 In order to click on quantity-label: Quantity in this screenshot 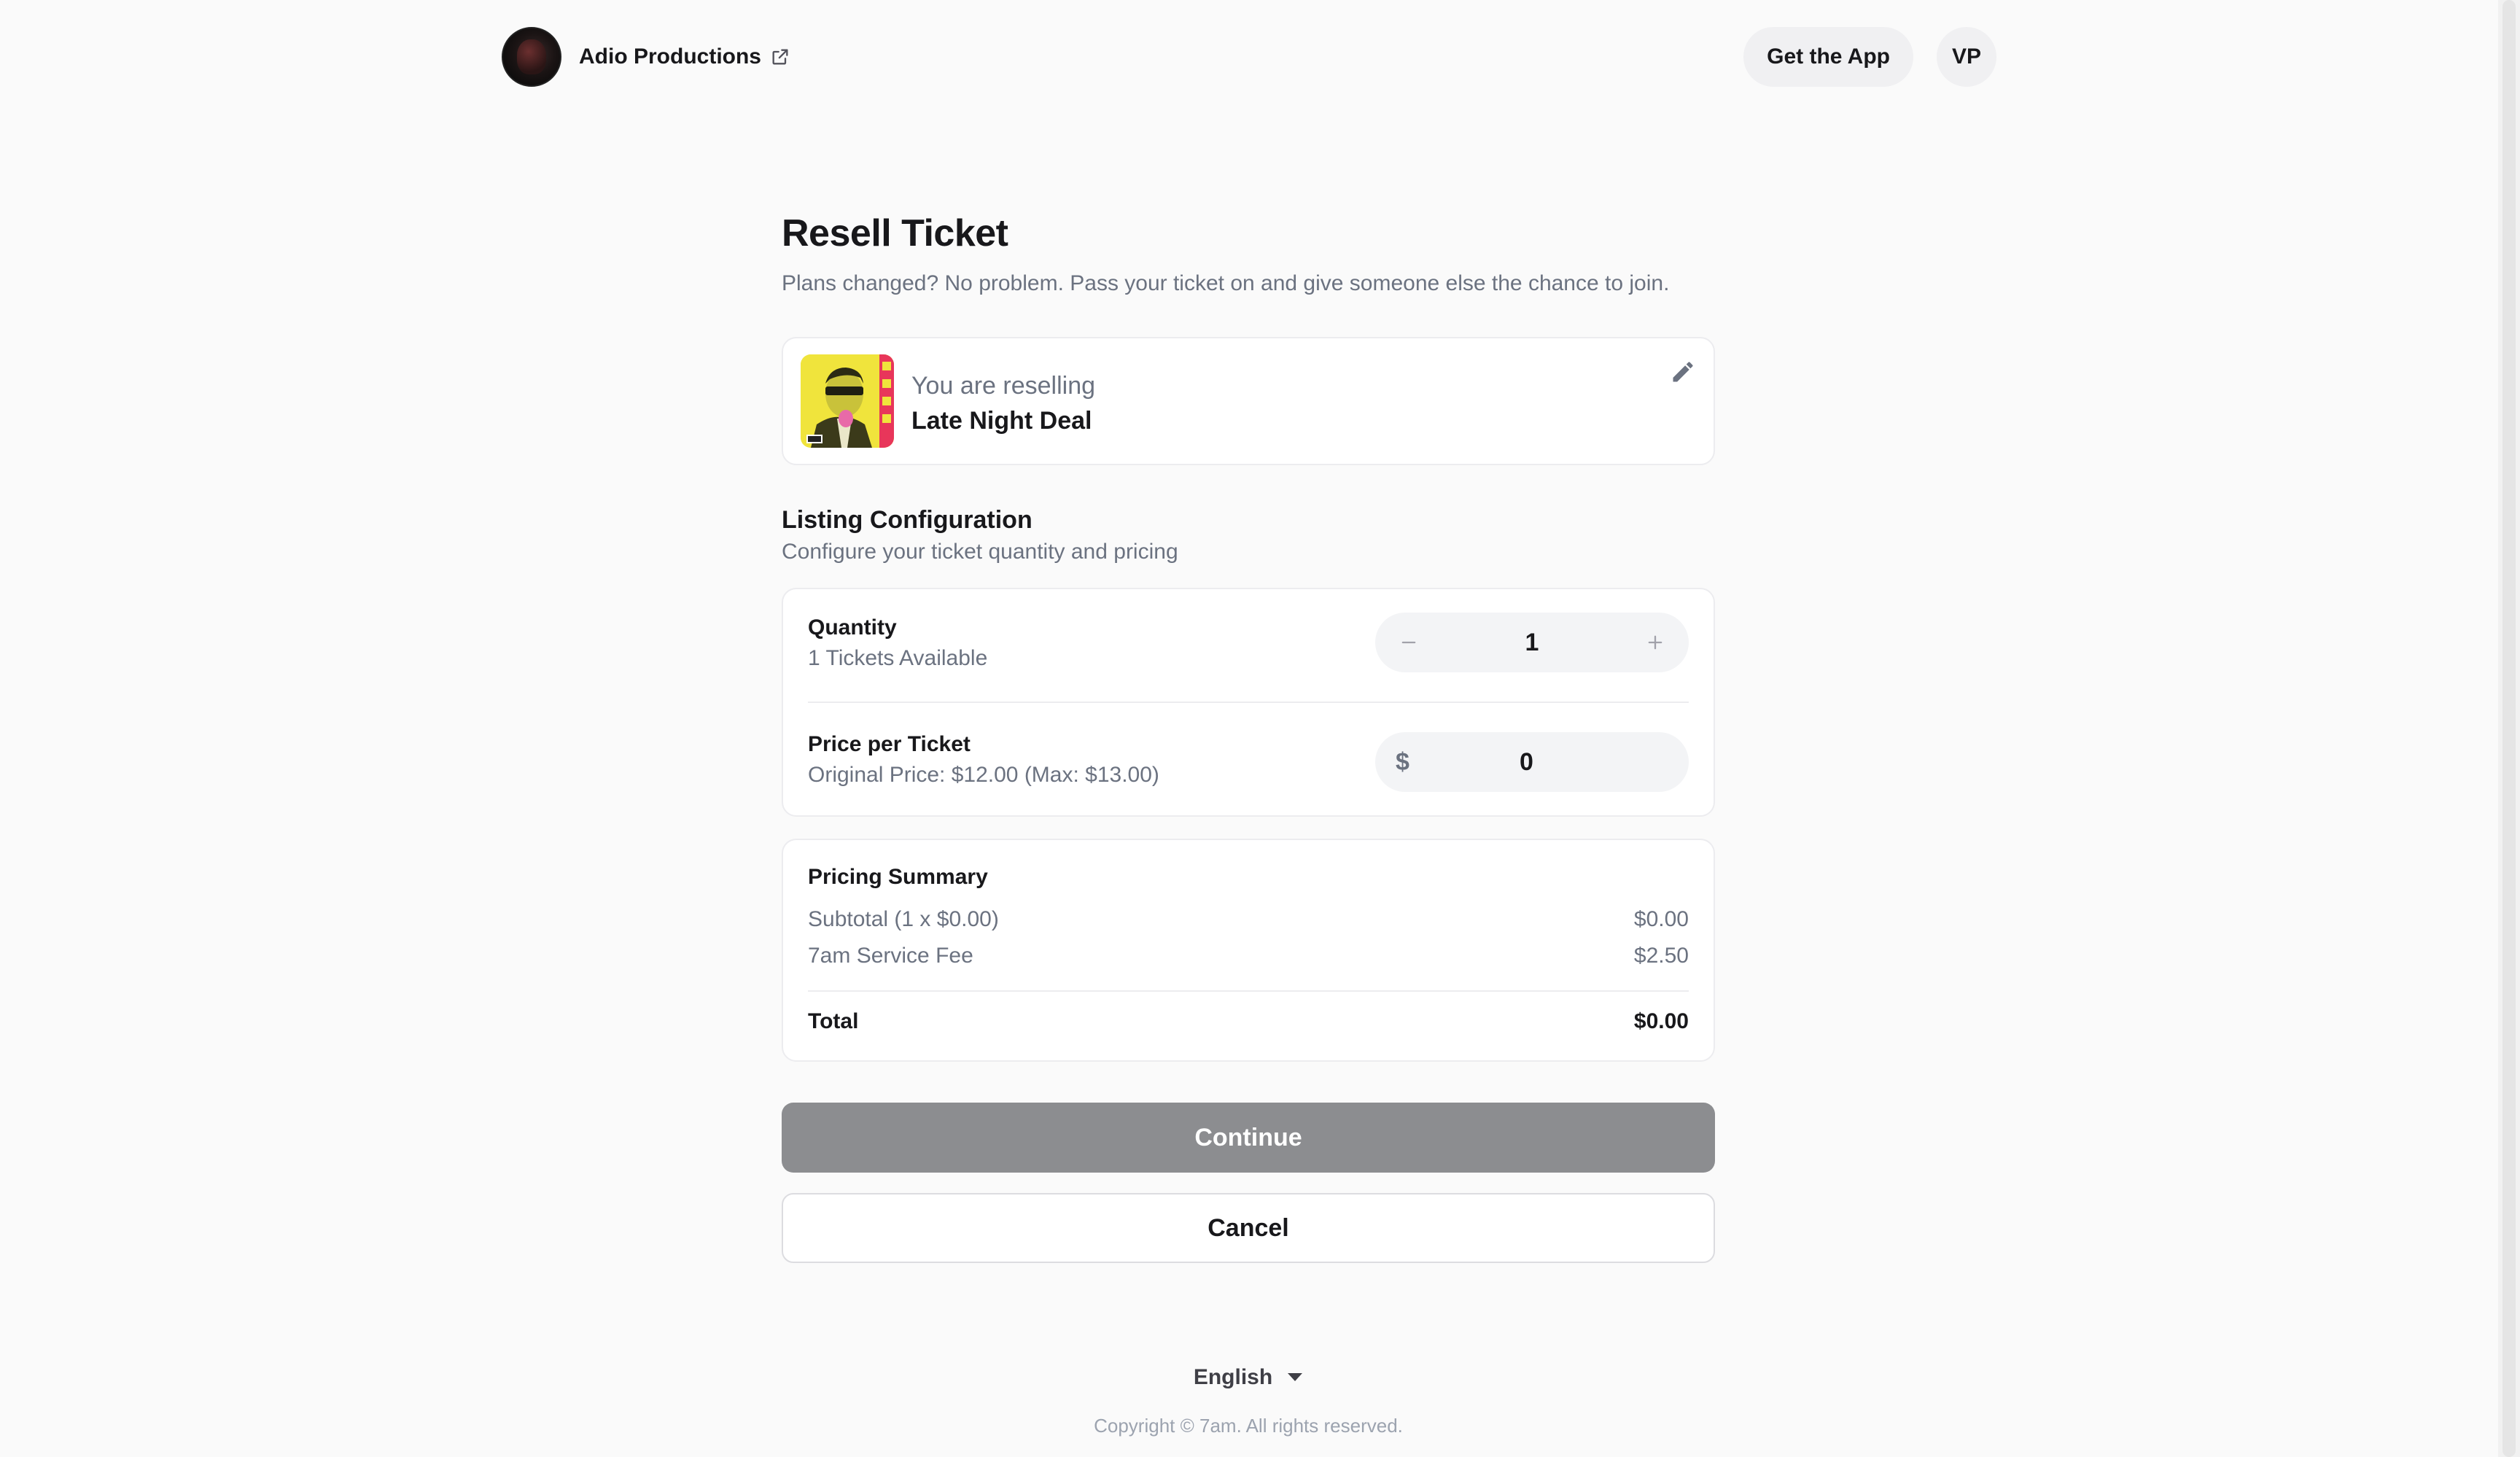, I will do `click(852, 628)`.